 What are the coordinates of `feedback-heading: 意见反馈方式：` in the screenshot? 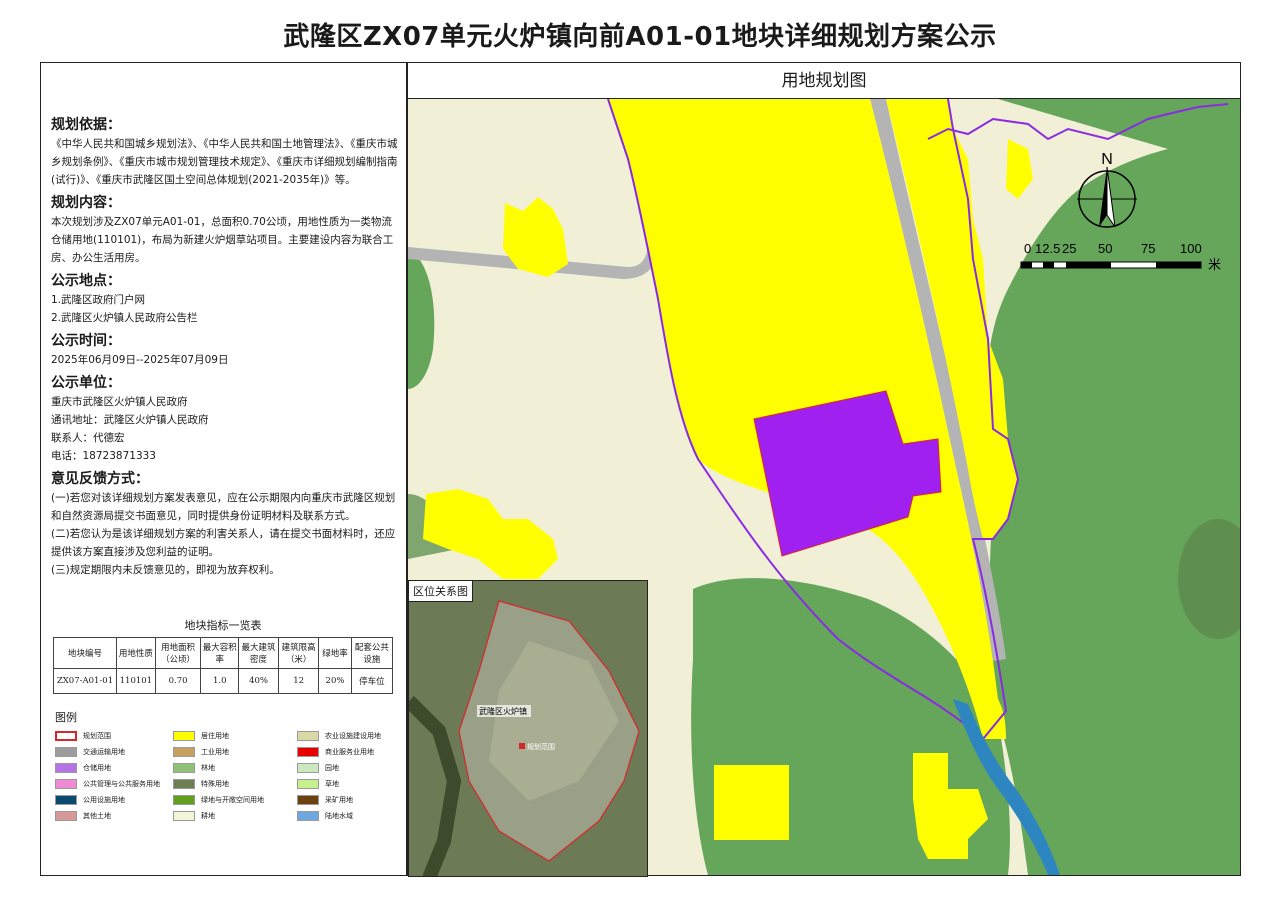 It's located at (100, 479).